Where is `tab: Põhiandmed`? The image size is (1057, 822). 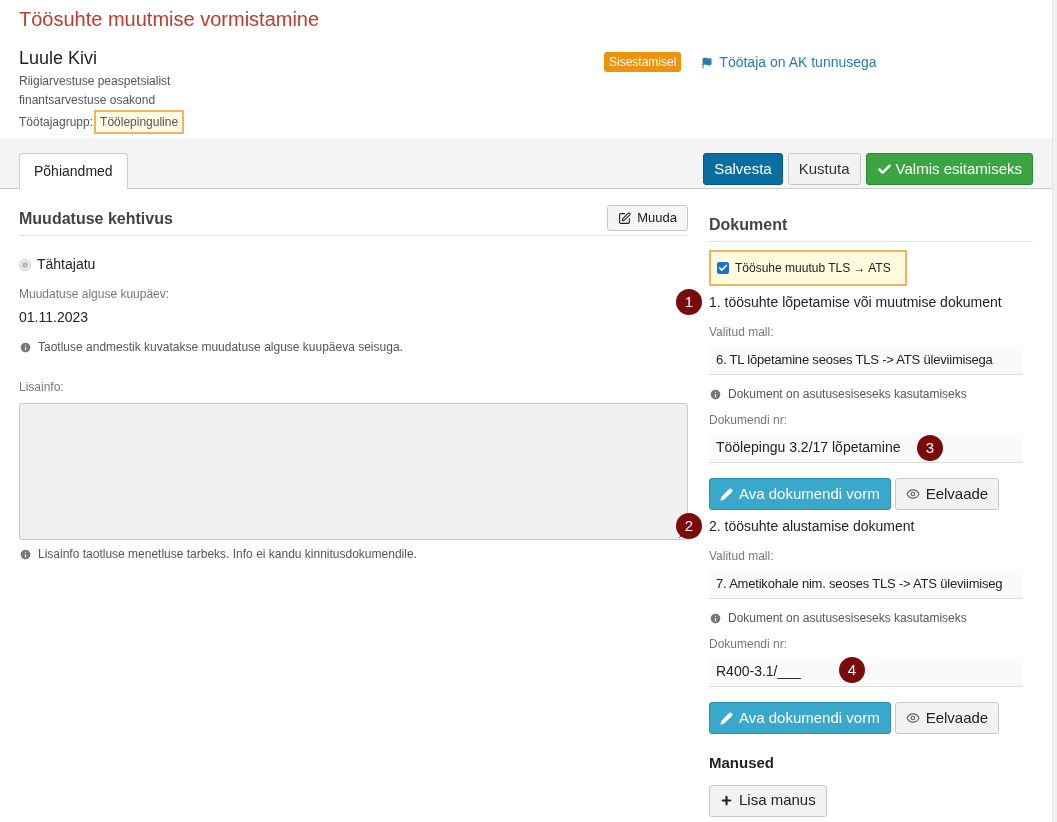 tab: Põhiandmed is located at coordinates (73, 171).